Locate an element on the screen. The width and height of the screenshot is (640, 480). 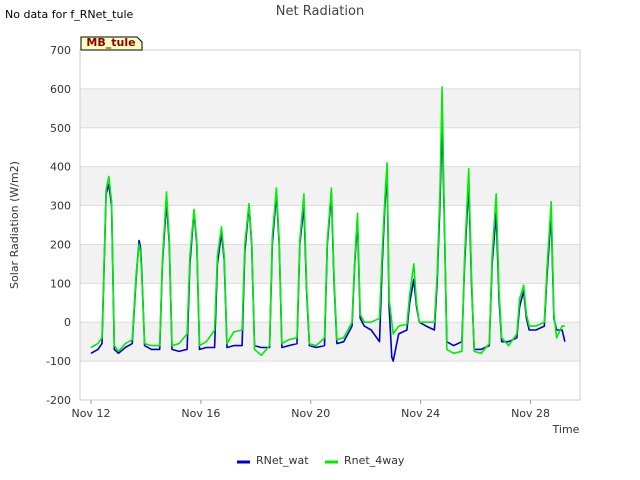
site-label: MB_tule is located at coordinates (110, 42).